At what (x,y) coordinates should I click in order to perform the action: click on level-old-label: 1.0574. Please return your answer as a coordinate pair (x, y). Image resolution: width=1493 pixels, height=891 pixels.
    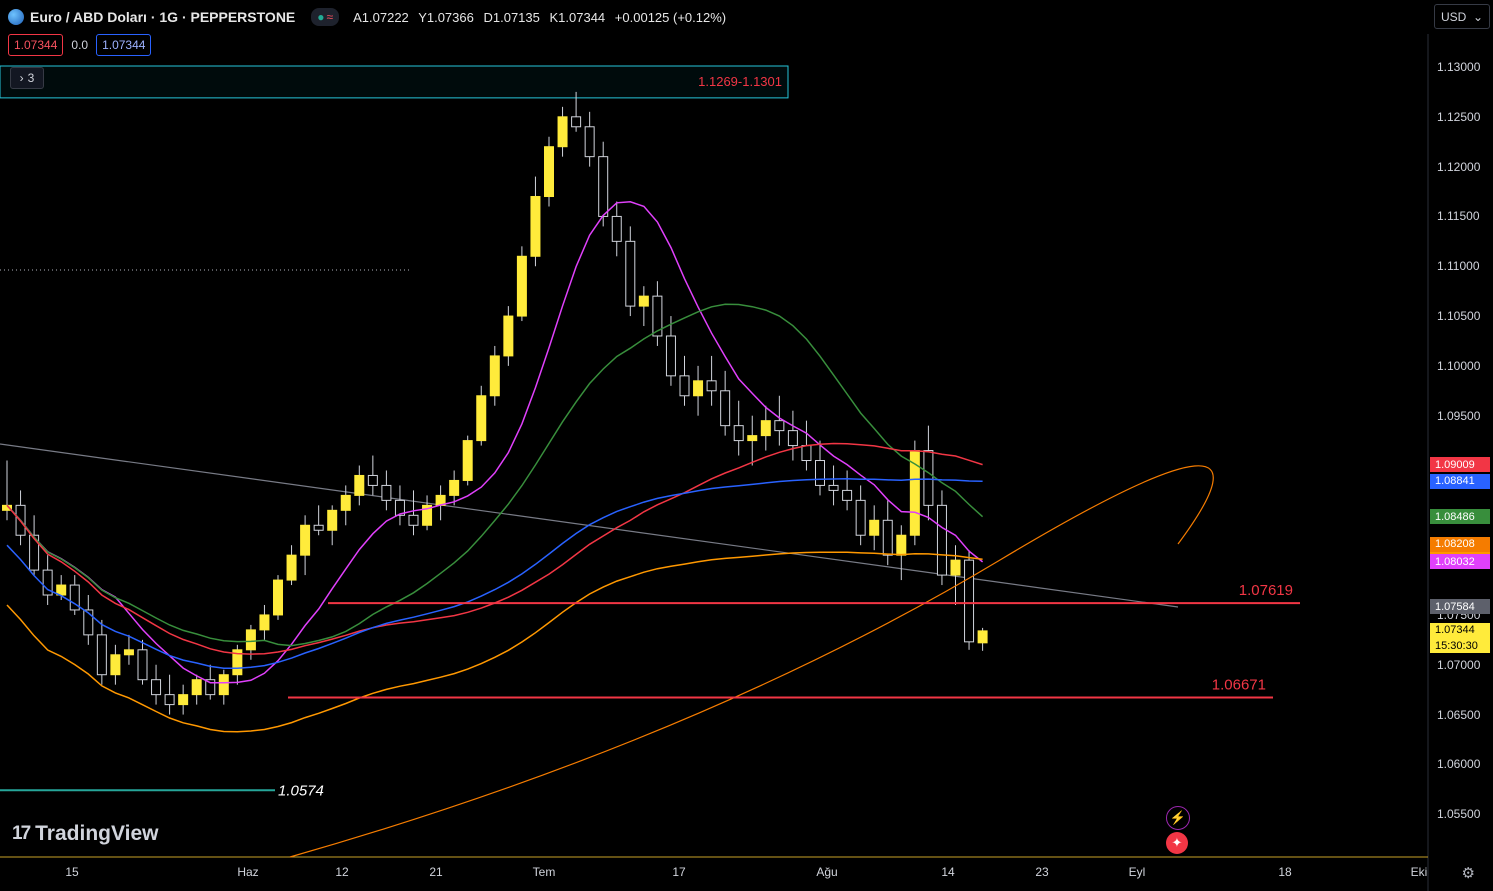
    Looking at the image, I should click on (301, 790).